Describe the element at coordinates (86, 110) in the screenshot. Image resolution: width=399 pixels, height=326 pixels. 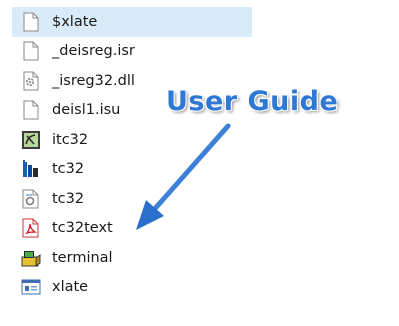
I see `file-name: deisl1.isu` at that location.